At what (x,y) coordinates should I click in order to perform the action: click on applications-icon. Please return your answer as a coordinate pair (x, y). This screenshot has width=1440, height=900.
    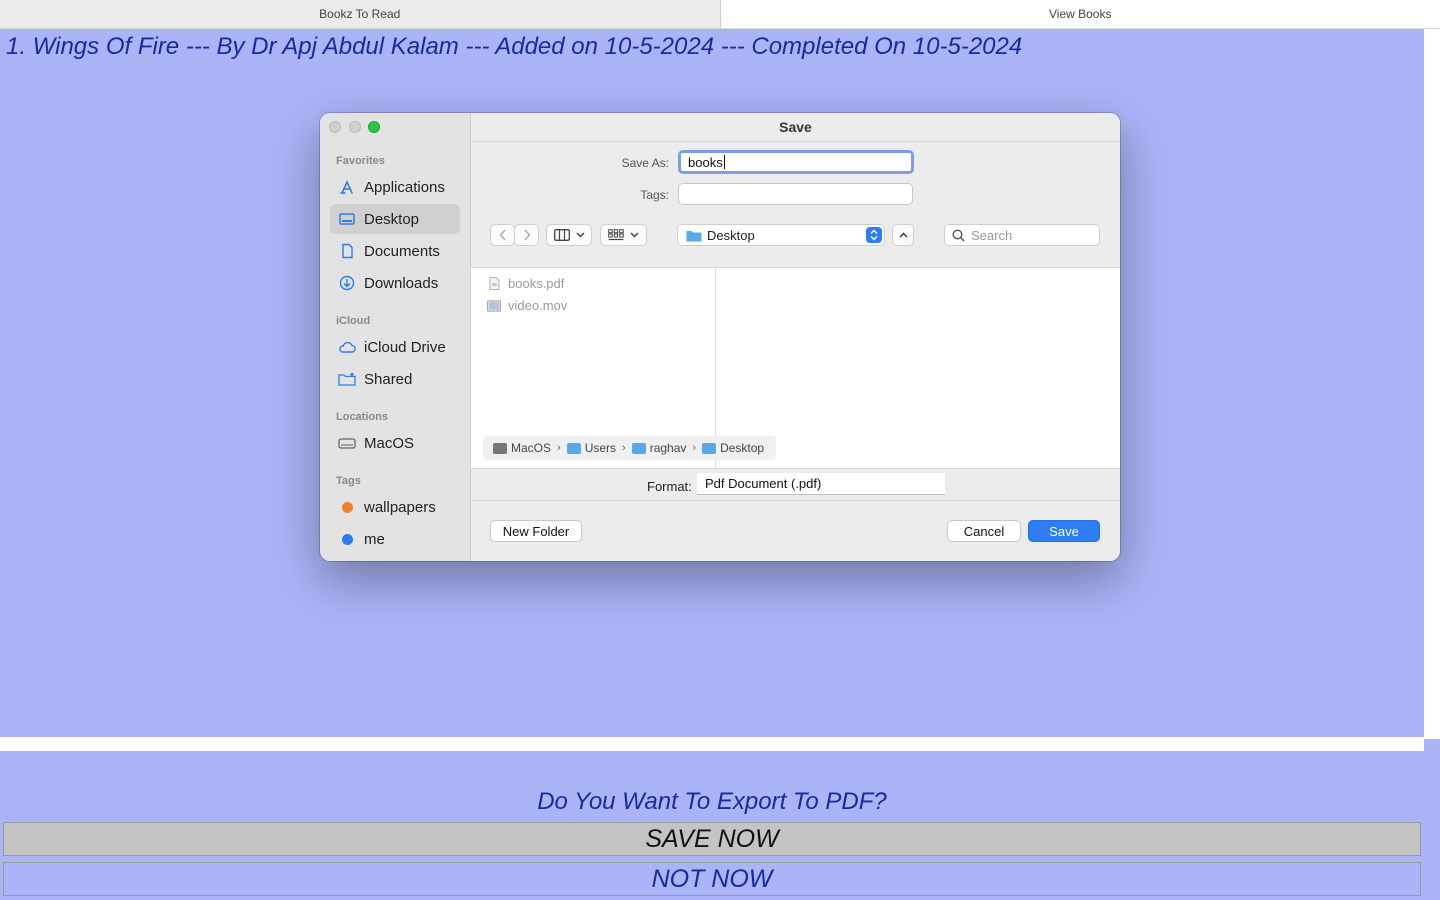
    Looking at the image, I should click on (347, 187).